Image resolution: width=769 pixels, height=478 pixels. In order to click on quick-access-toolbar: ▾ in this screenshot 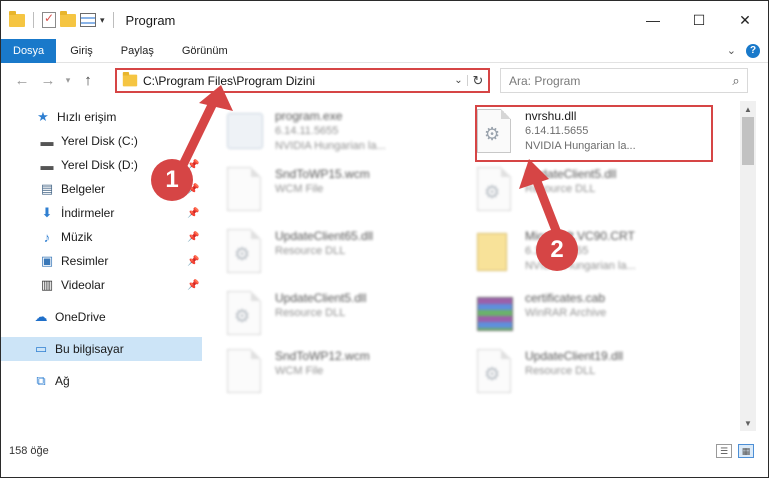, I will do `click(59, 19)`.